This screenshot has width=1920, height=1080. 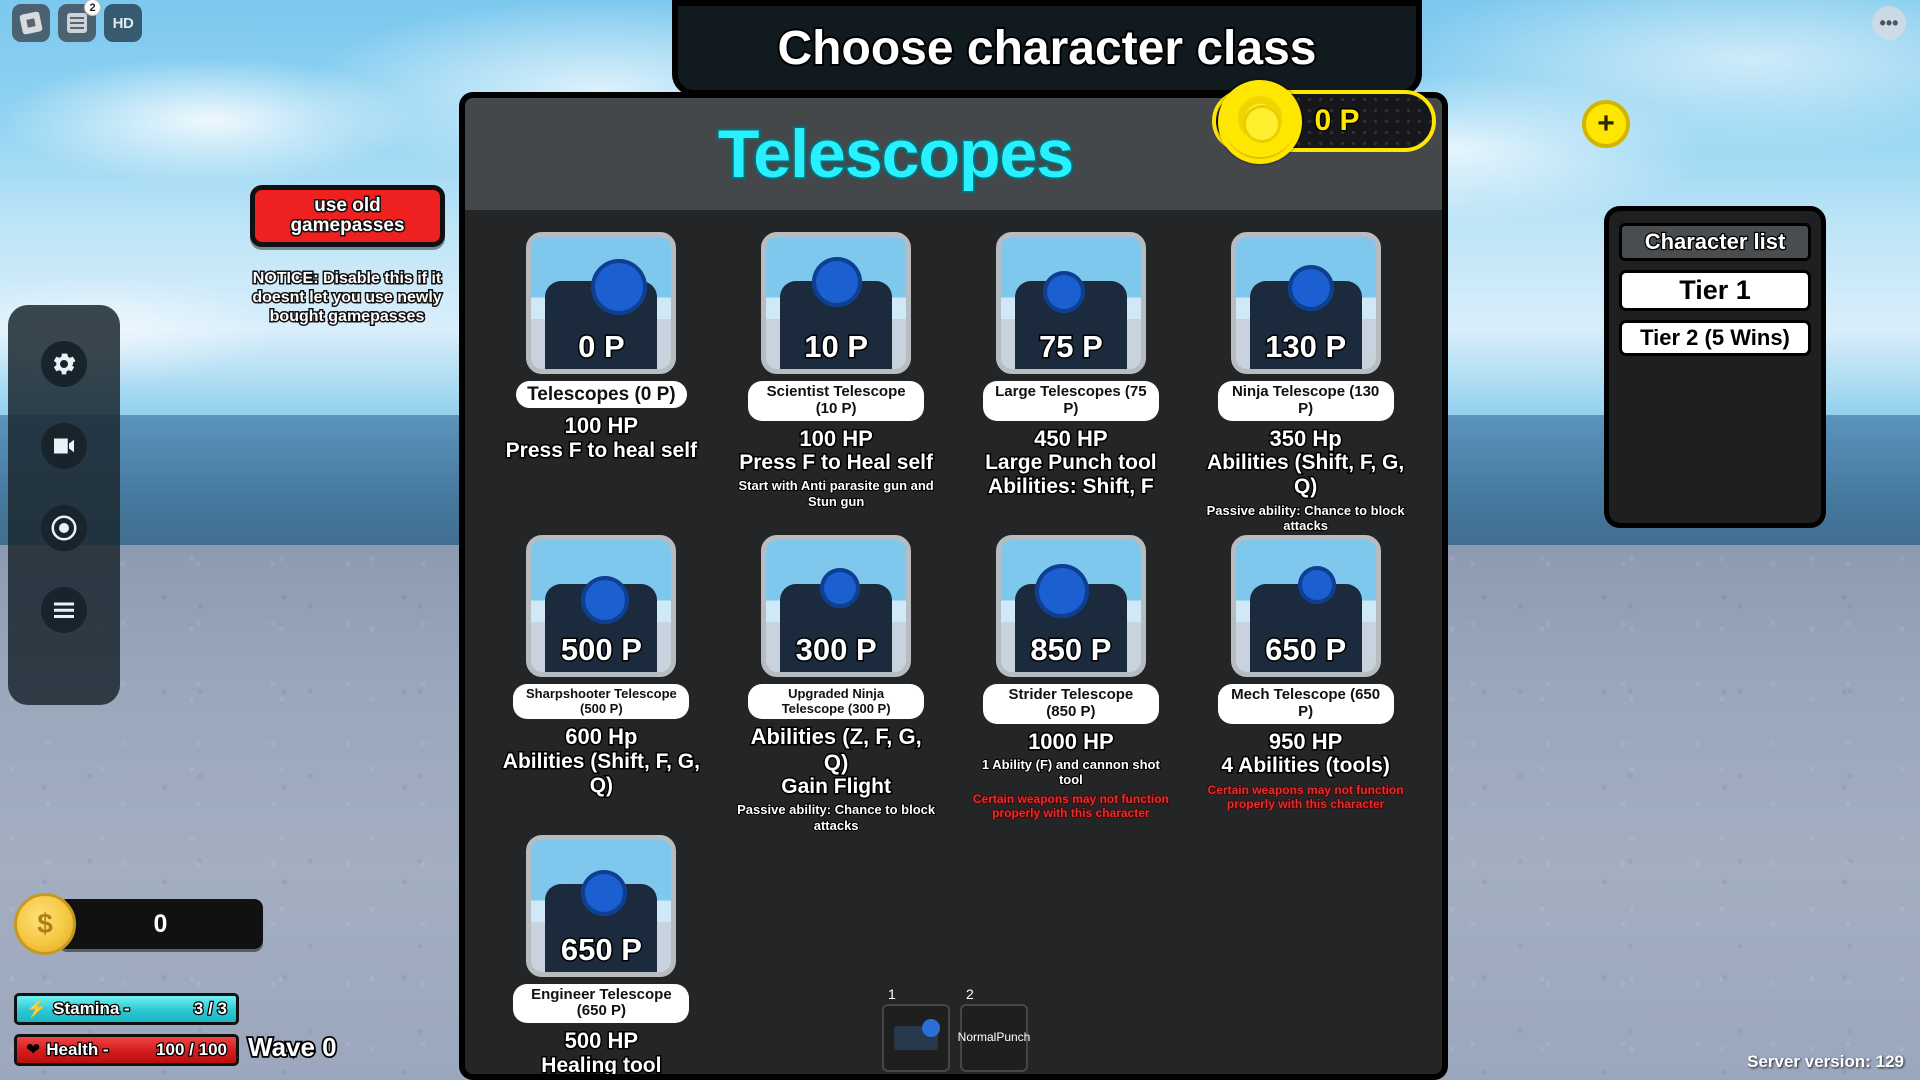 What do you see at coordinates (1070, 347) in the screenshot?
I see `telescope-card-price-overlay: 75 P` at bounding box center [1070, 347].